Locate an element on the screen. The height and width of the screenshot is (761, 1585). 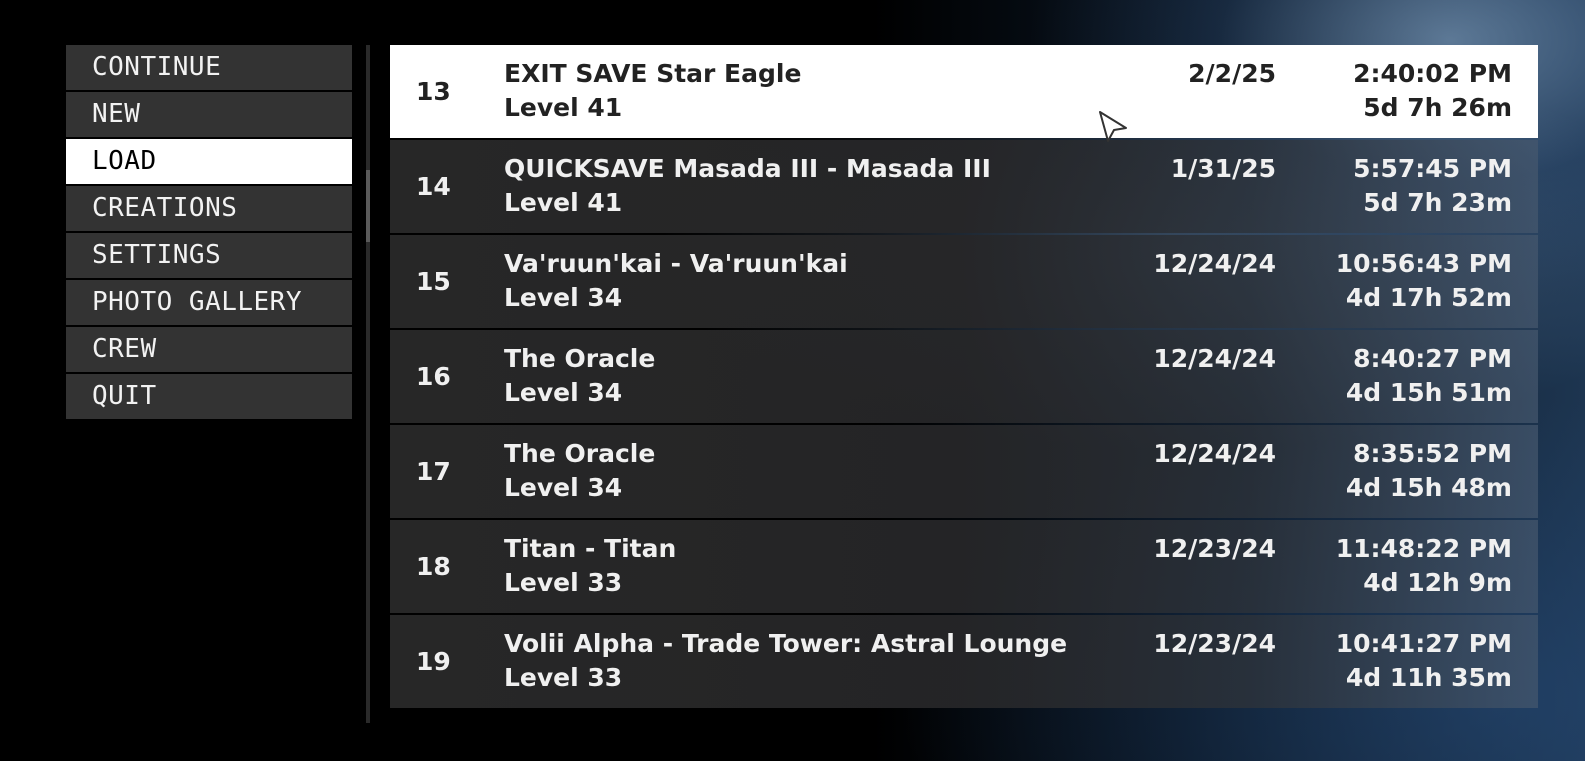
save-slot-name: Va'ruun'kai - Va'ruun'kai is located at coordinates (676, 263).